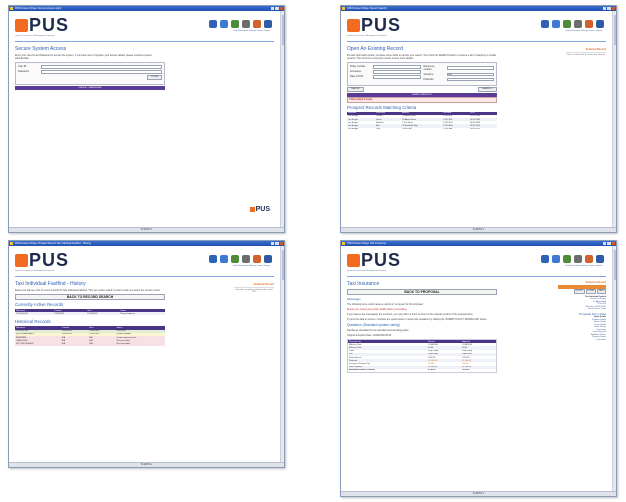 The width and height of the screenshot is (626, 502). I want to click on current-records-heading: Currently Active Records, so click(39, 304).